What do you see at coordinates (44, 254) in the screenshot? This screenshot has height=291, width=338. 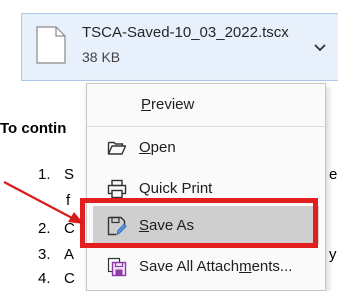 I see `list-item-3-number: 3.` at bounding box center [44, 254].